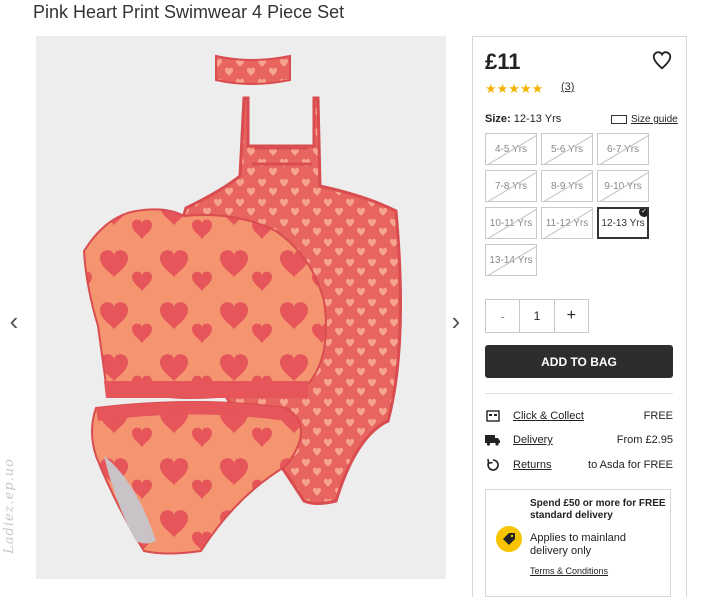 This screenshot has height=597, width=708. I want to click on watermark-text: Ladiez.ep.uo, so click(9, 506).